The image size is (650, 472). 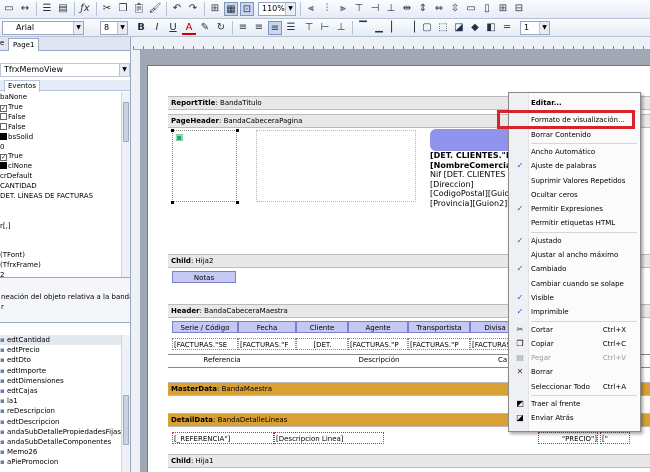 What do you see at coordinates (475, 175) in the screenshot?
I see `client-field: Nif [DET. CLIENTES` at bounding box center [475, 175].